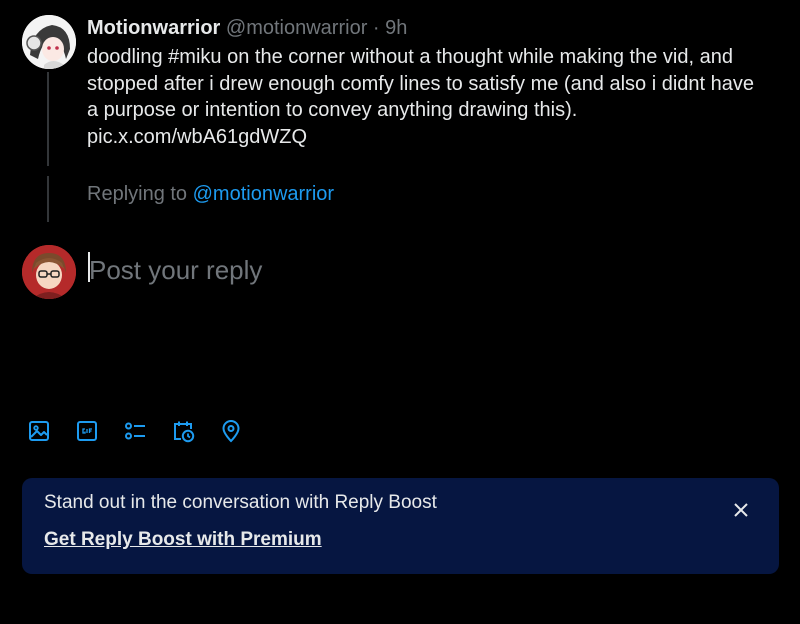  I want to click on reply-input, so click(433, 270).